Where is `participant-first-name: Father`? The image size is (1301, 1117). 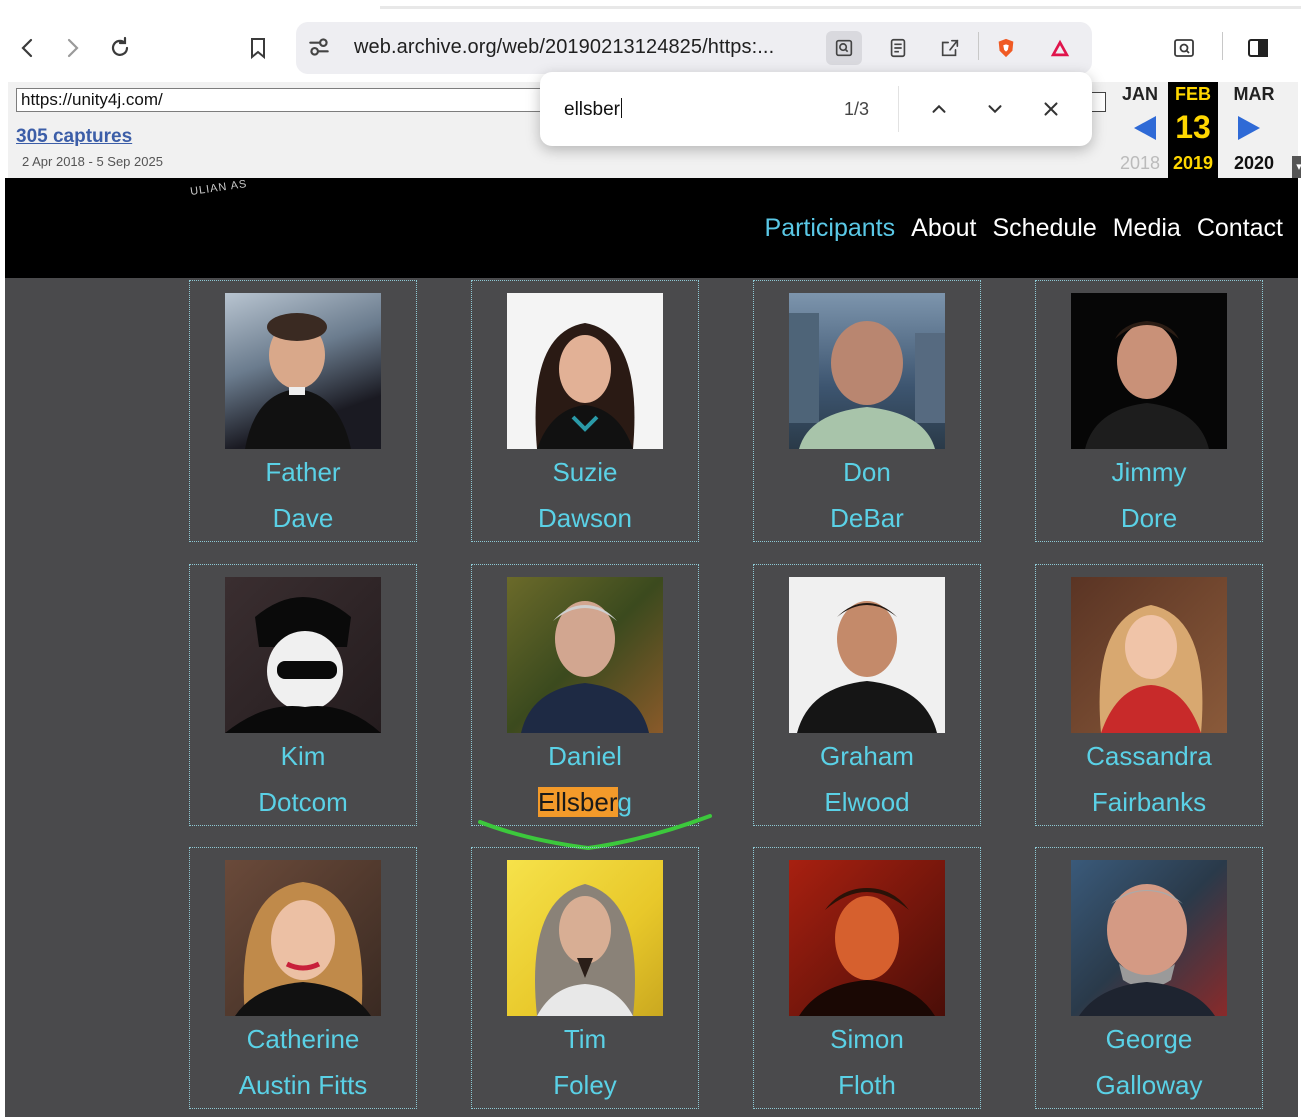
participant-first-name: Father is located at coordinates (303, 472).